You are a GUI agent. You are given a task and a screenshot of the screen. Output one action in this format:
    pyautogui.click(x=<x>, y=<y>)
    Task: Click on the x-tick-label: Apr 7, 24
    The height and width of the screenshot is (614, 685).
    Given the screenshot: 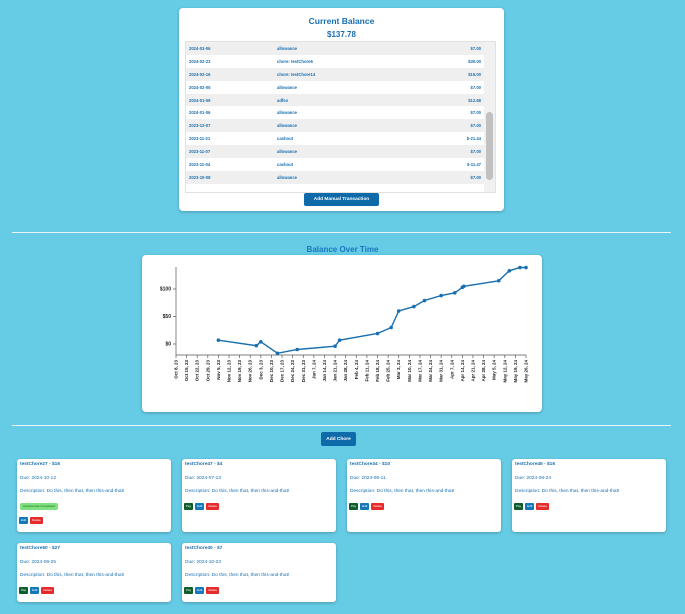 What is the action you would take?
    pyautogui.click(x=451, y=370)
    